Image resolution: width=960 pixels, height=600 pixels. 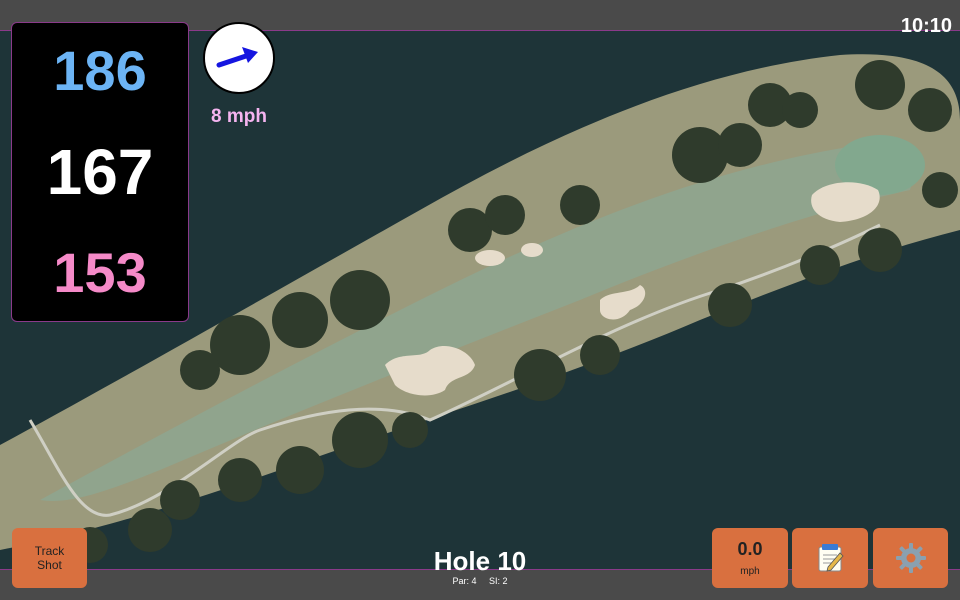 I want to click on hole-title: Hole 10, so click(x=480, y=561).